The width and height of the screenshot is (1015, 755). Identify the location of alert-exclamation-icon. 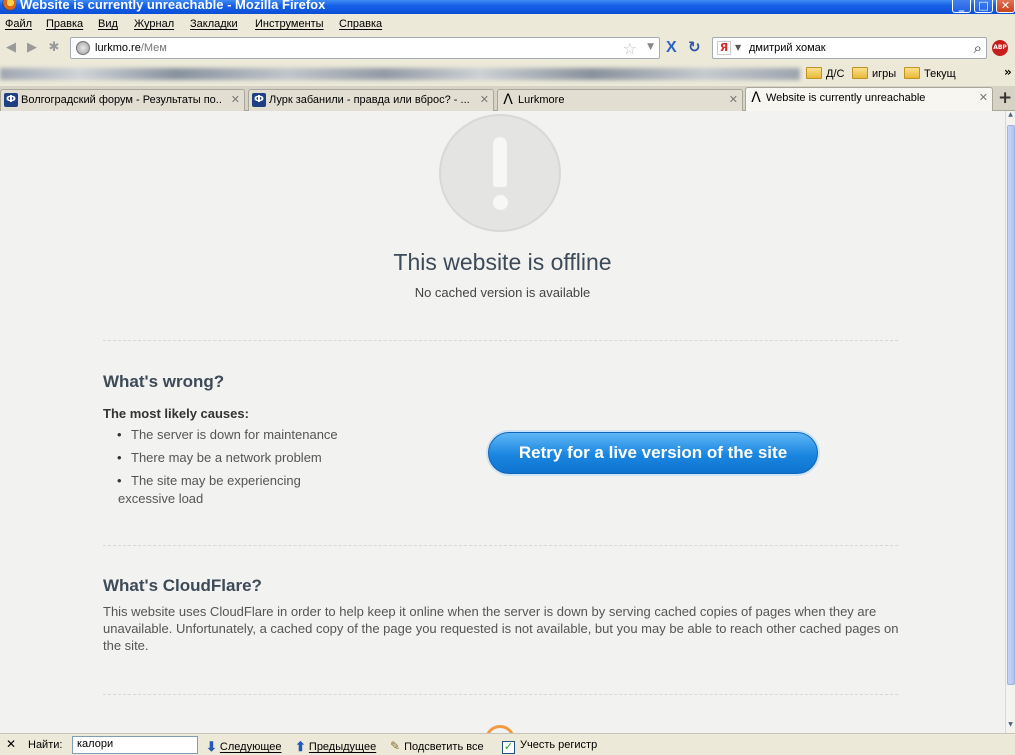
(500, 173).